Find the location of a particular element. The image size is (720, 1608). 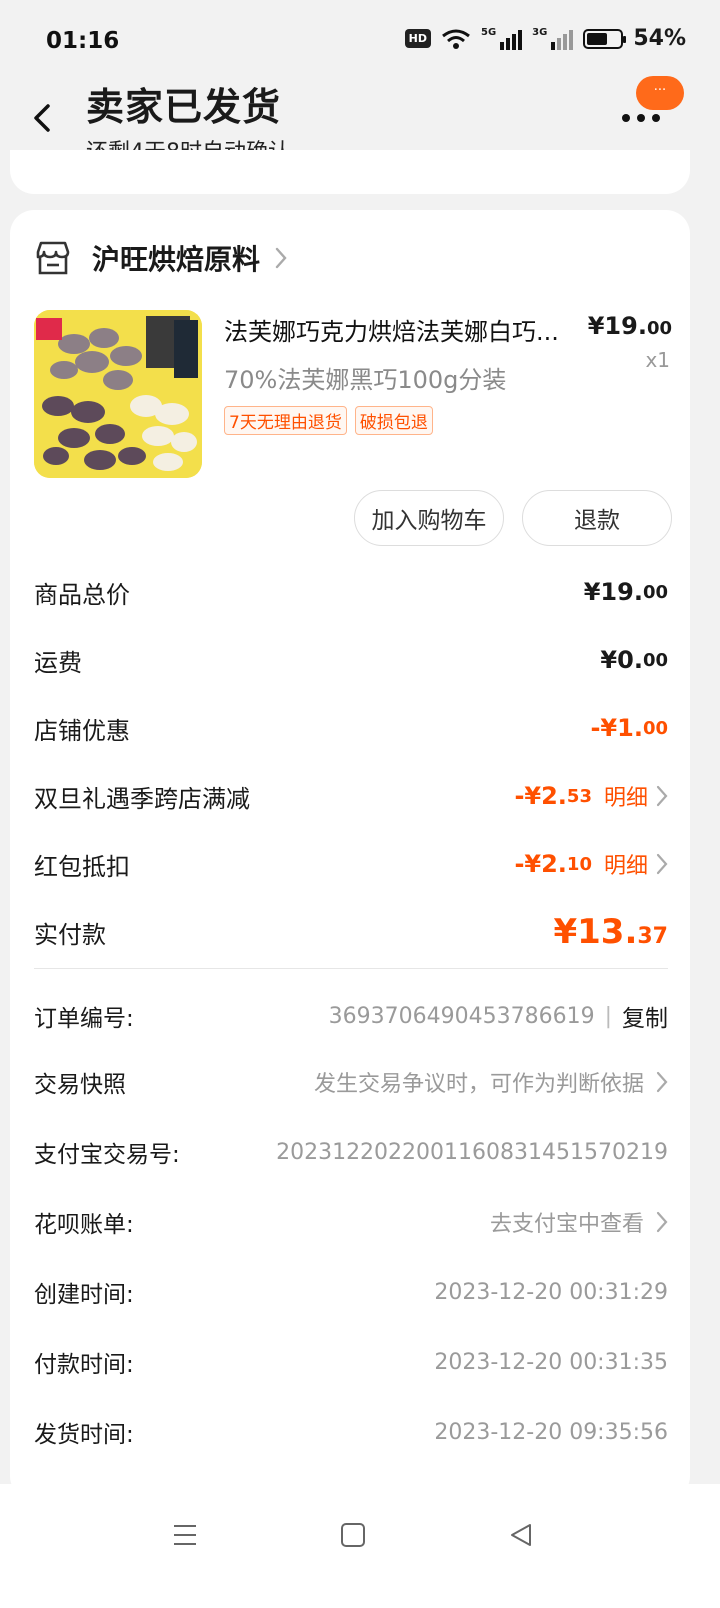

page-title: 卖家已发货 is located at coordinates (184, 107).